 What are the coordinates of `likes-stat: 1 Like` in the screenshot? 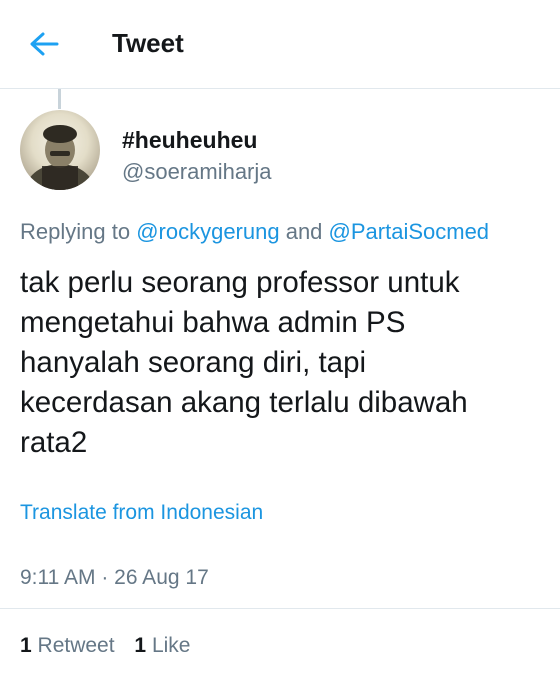 It's located at (162, 645).